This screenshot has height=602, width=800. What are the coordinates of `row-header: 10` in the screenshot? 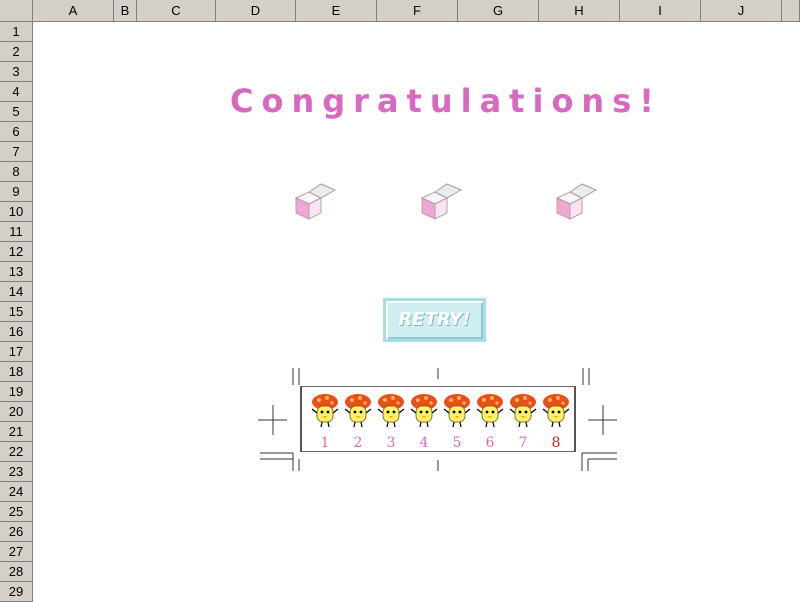 It's located at (16, 212).